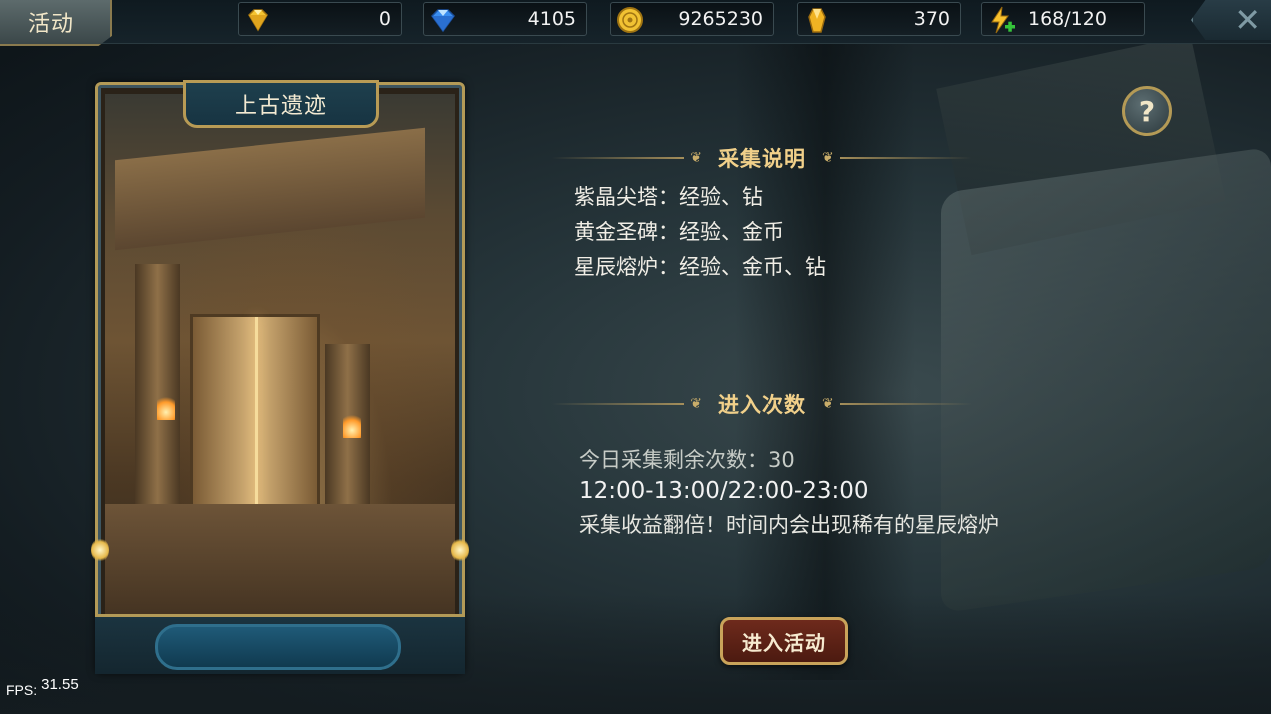 This screenshot has width=1271, height=714. Describe the element at coordinates (630, 20) in the screenshot. I see `gold-coin-icon` at that location.